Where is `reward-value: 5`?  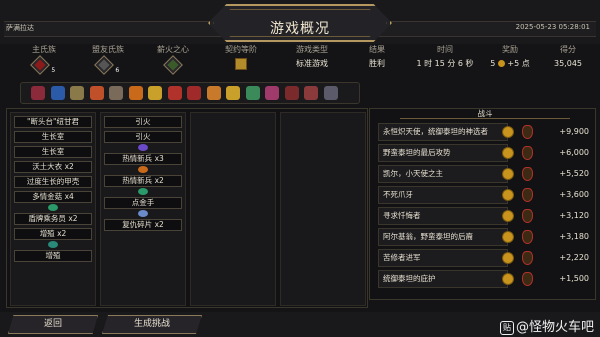 reward-value: 5 is located at coordinates (493, 63).